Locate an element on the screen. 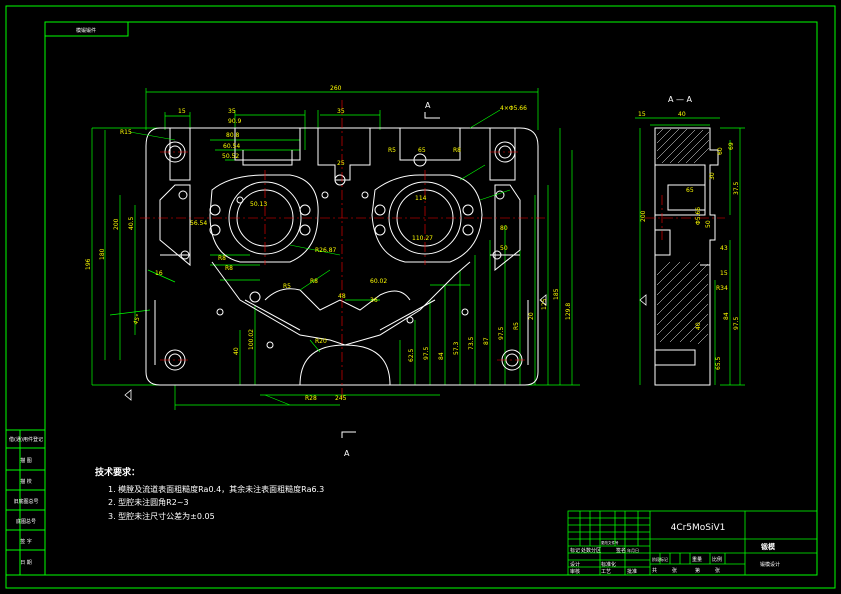  notes-item: 1. 模膛及流道表面粗糙度Ra0.4，其余未注表面粗糙度Ra6.3 is located at coordinates (216, 489).